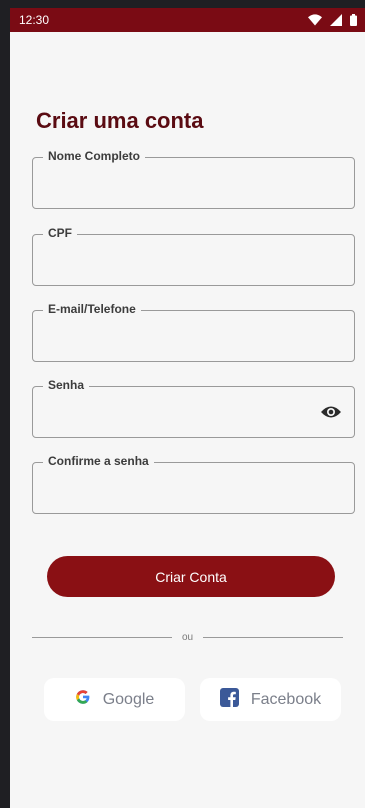  What do you see at coordinates (286, 699) in the screenshot?
I see `facebook-label: Facebook` at bounding box center [286, 699].